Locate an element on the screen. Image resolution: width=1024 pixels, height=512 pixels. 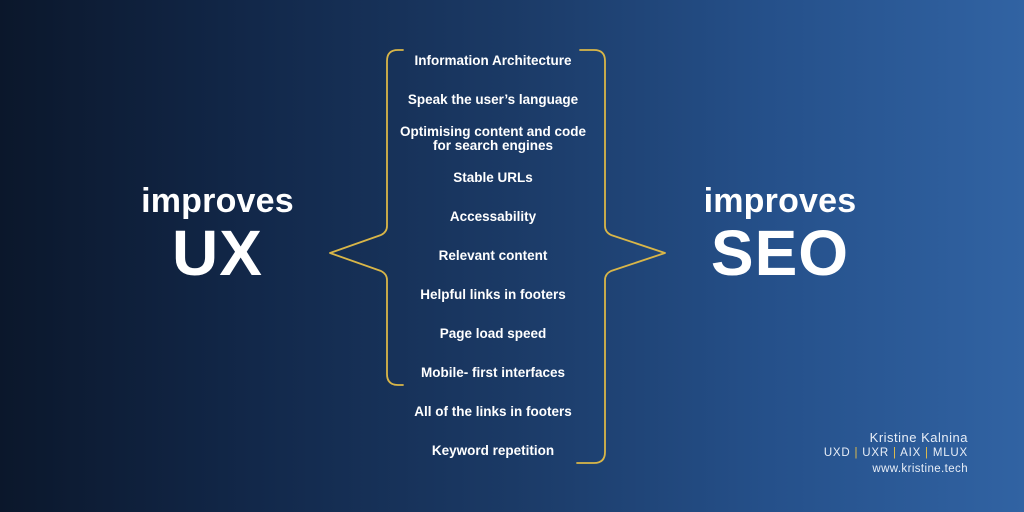
list-item: Keyword repetition is located at coordinates (493, 451).